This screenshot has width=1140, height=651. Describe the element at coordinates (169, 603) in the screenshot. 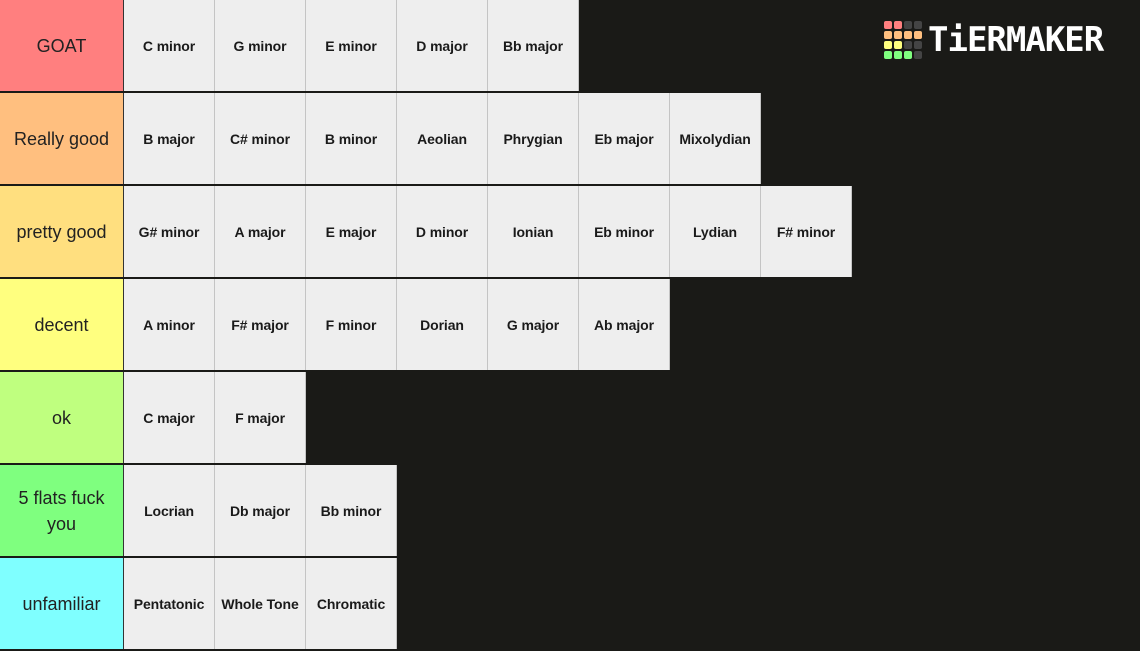

I see `tier-item: Pentatonic` at that location.